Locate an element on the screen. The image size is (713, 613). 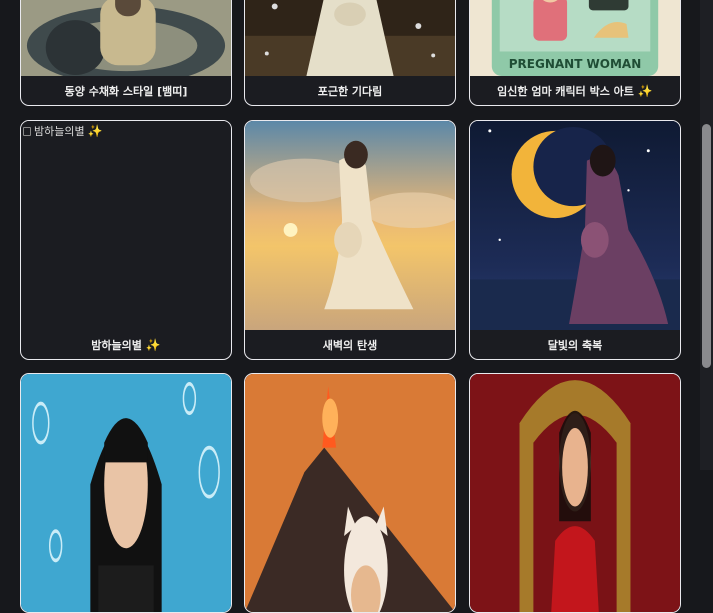
alt-label: 밤하늘의별 is located at coordinates (59, 131).